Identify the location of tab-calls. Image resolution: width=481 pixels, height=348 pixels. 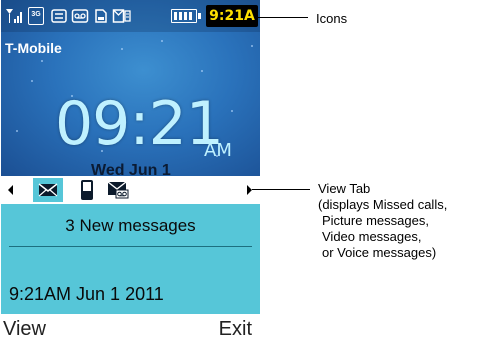
(87, 190).